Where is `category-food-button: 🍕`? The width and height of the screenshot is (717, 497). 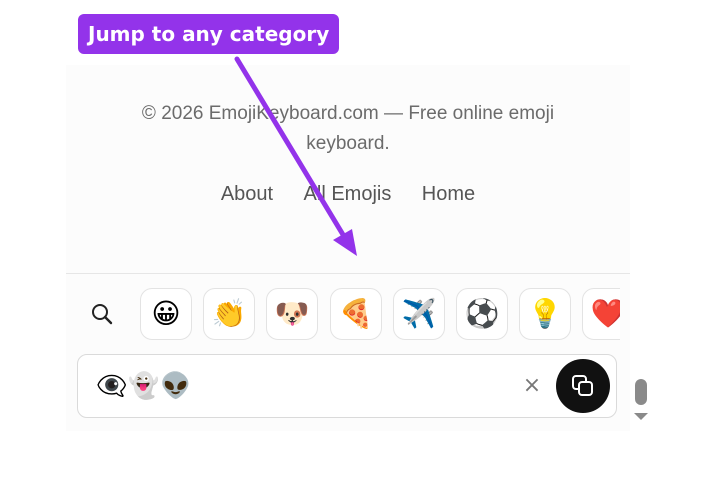
category-food-button: 🍕 is located at coordinates (356, 314).